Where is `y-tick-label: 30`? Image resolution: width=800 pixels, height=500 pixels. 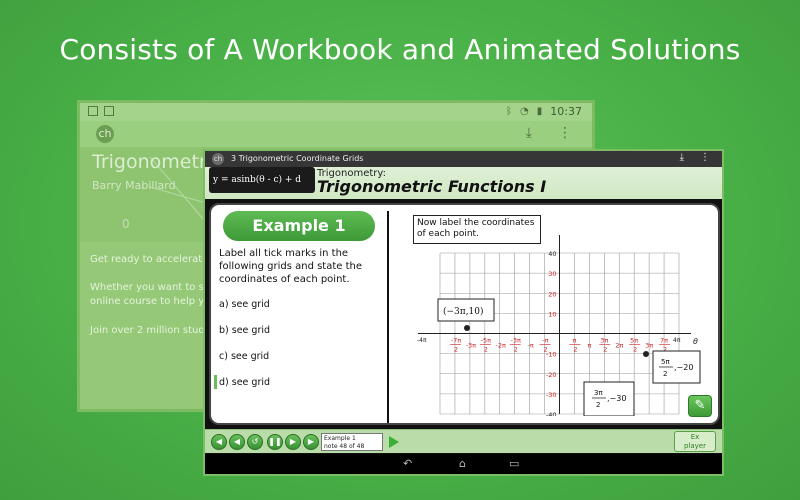
y-tick-label: 30 is located at coordinates (552, 274).